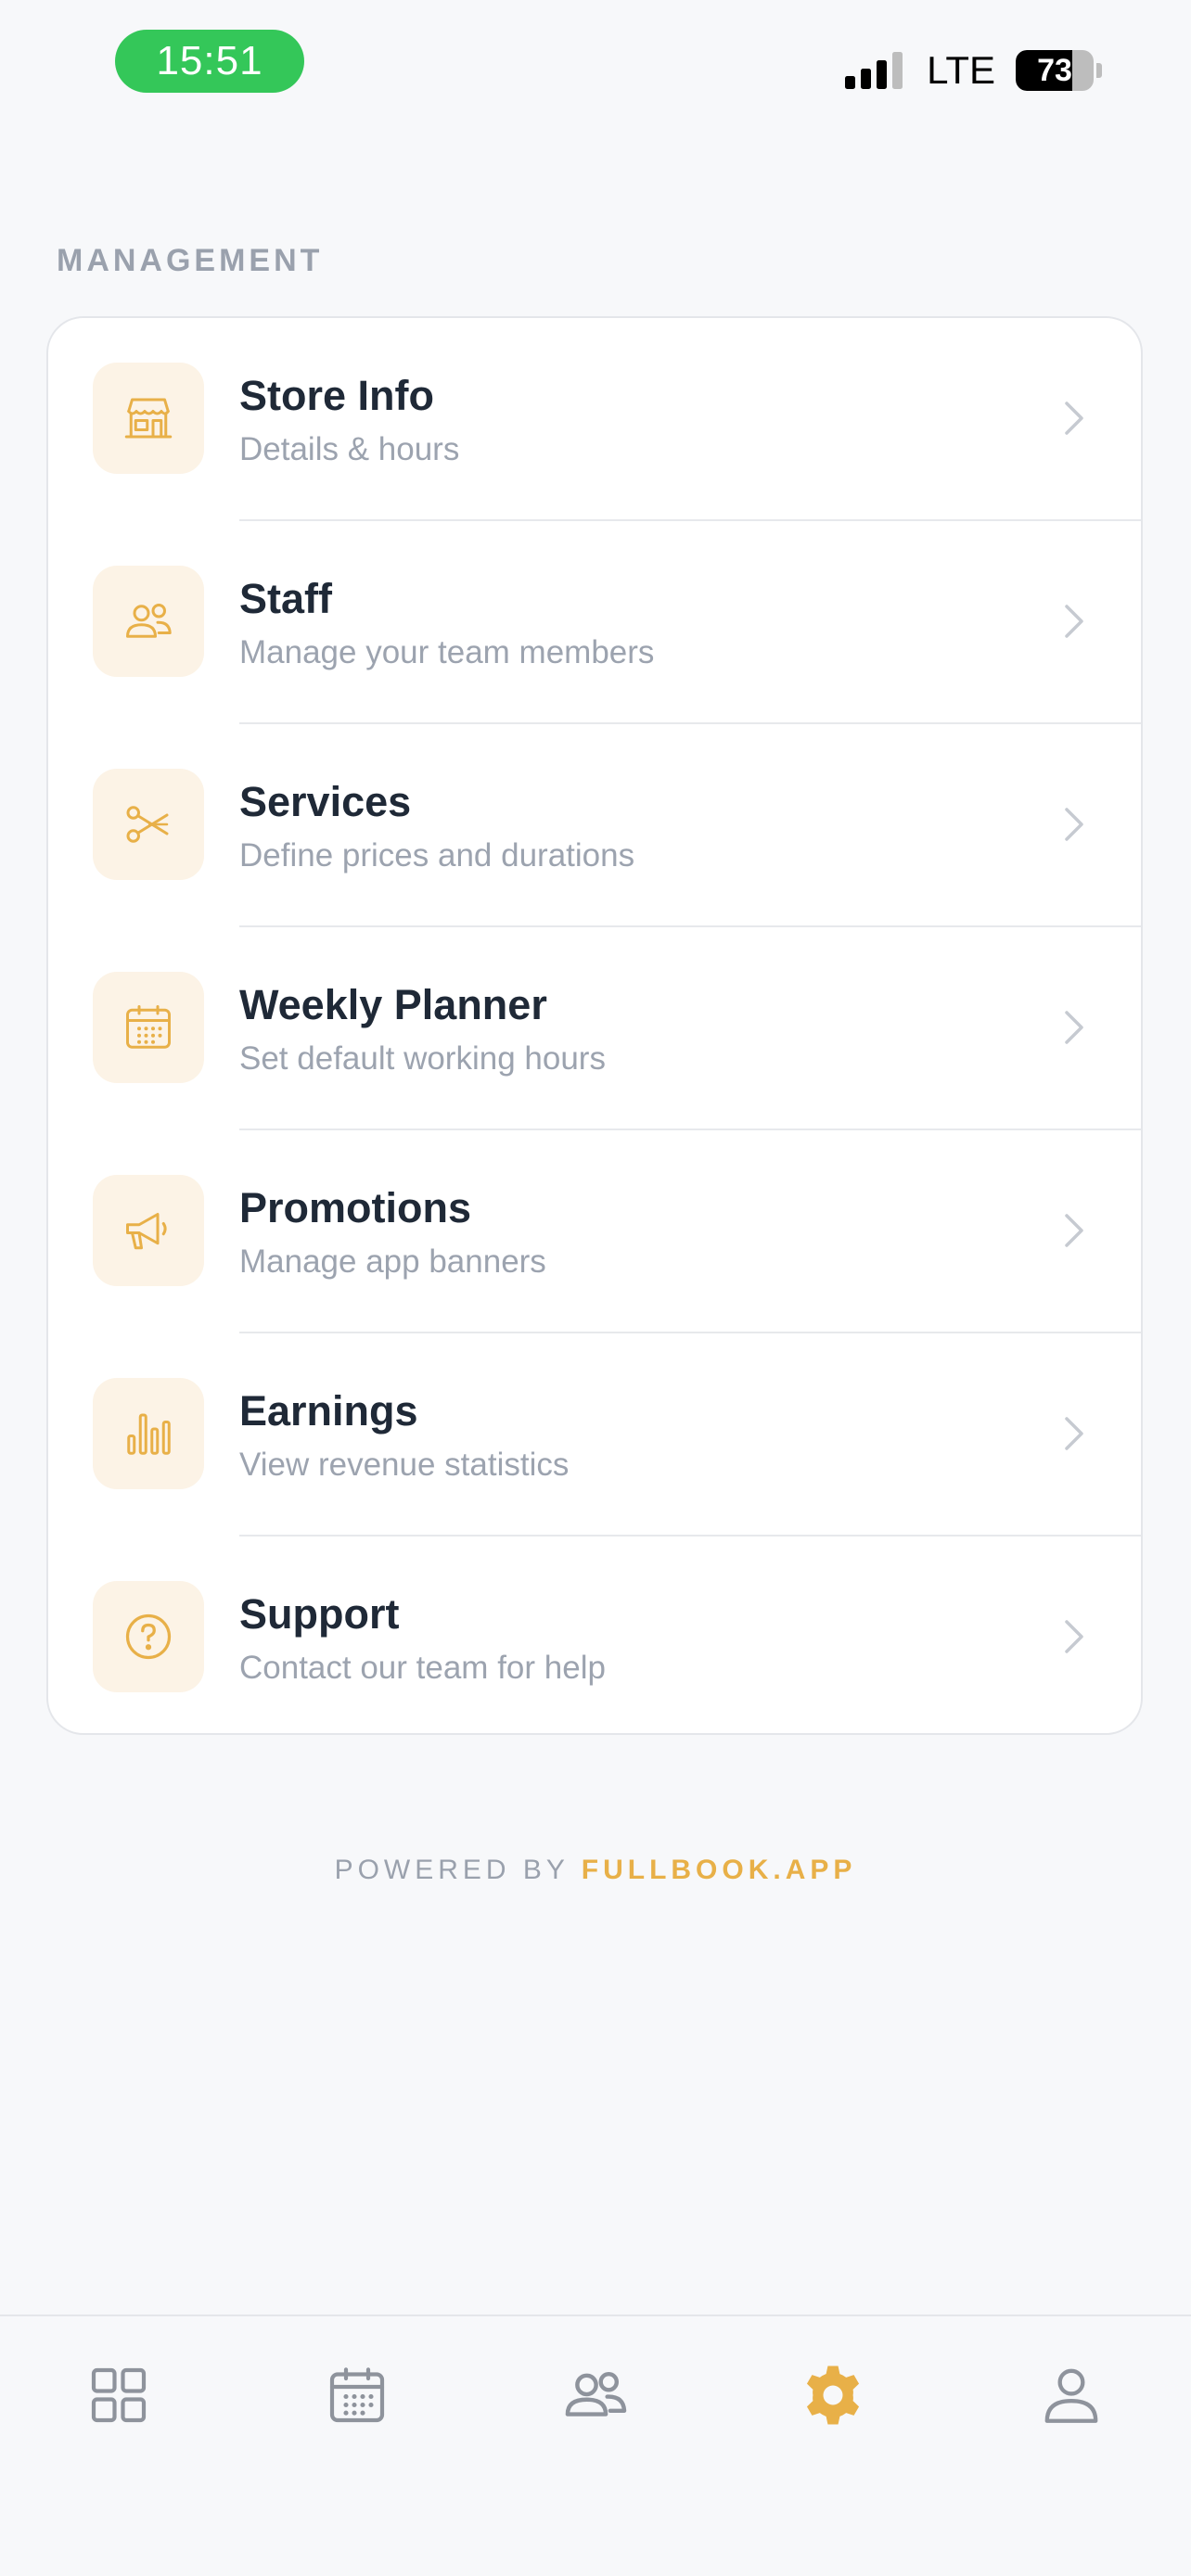 The image size is (1191, 2576). I want to click on dashboard-grid-icon, so click(118, 2397).